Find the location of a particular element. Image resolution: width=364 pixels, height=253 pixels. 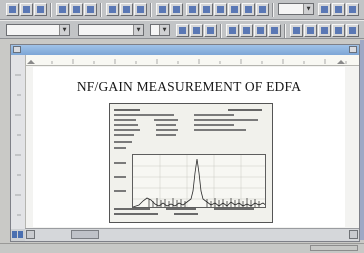

scroll-thumb is located at coordinates (85, 234).